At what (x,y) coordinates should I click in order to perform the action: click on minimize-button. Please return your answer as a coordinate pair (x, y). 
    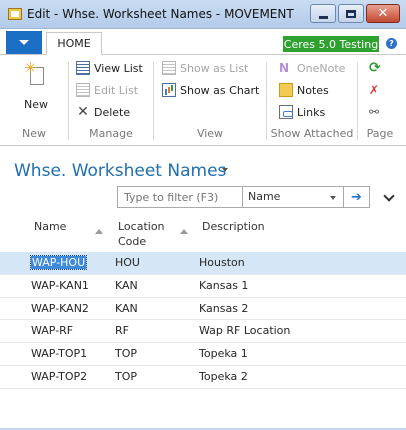
    Looking at the image, I should click on (323, 13).